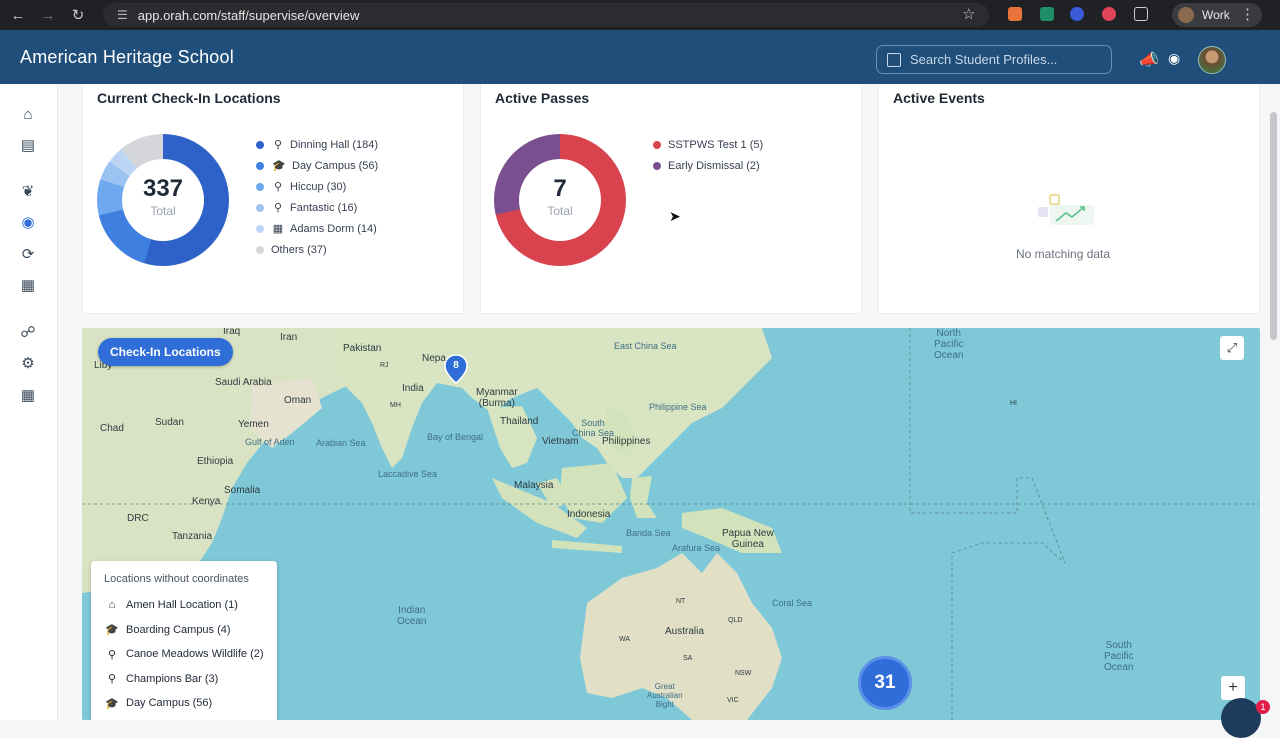  I want to click on site-settings-icon: ☰, so click(122, 15).